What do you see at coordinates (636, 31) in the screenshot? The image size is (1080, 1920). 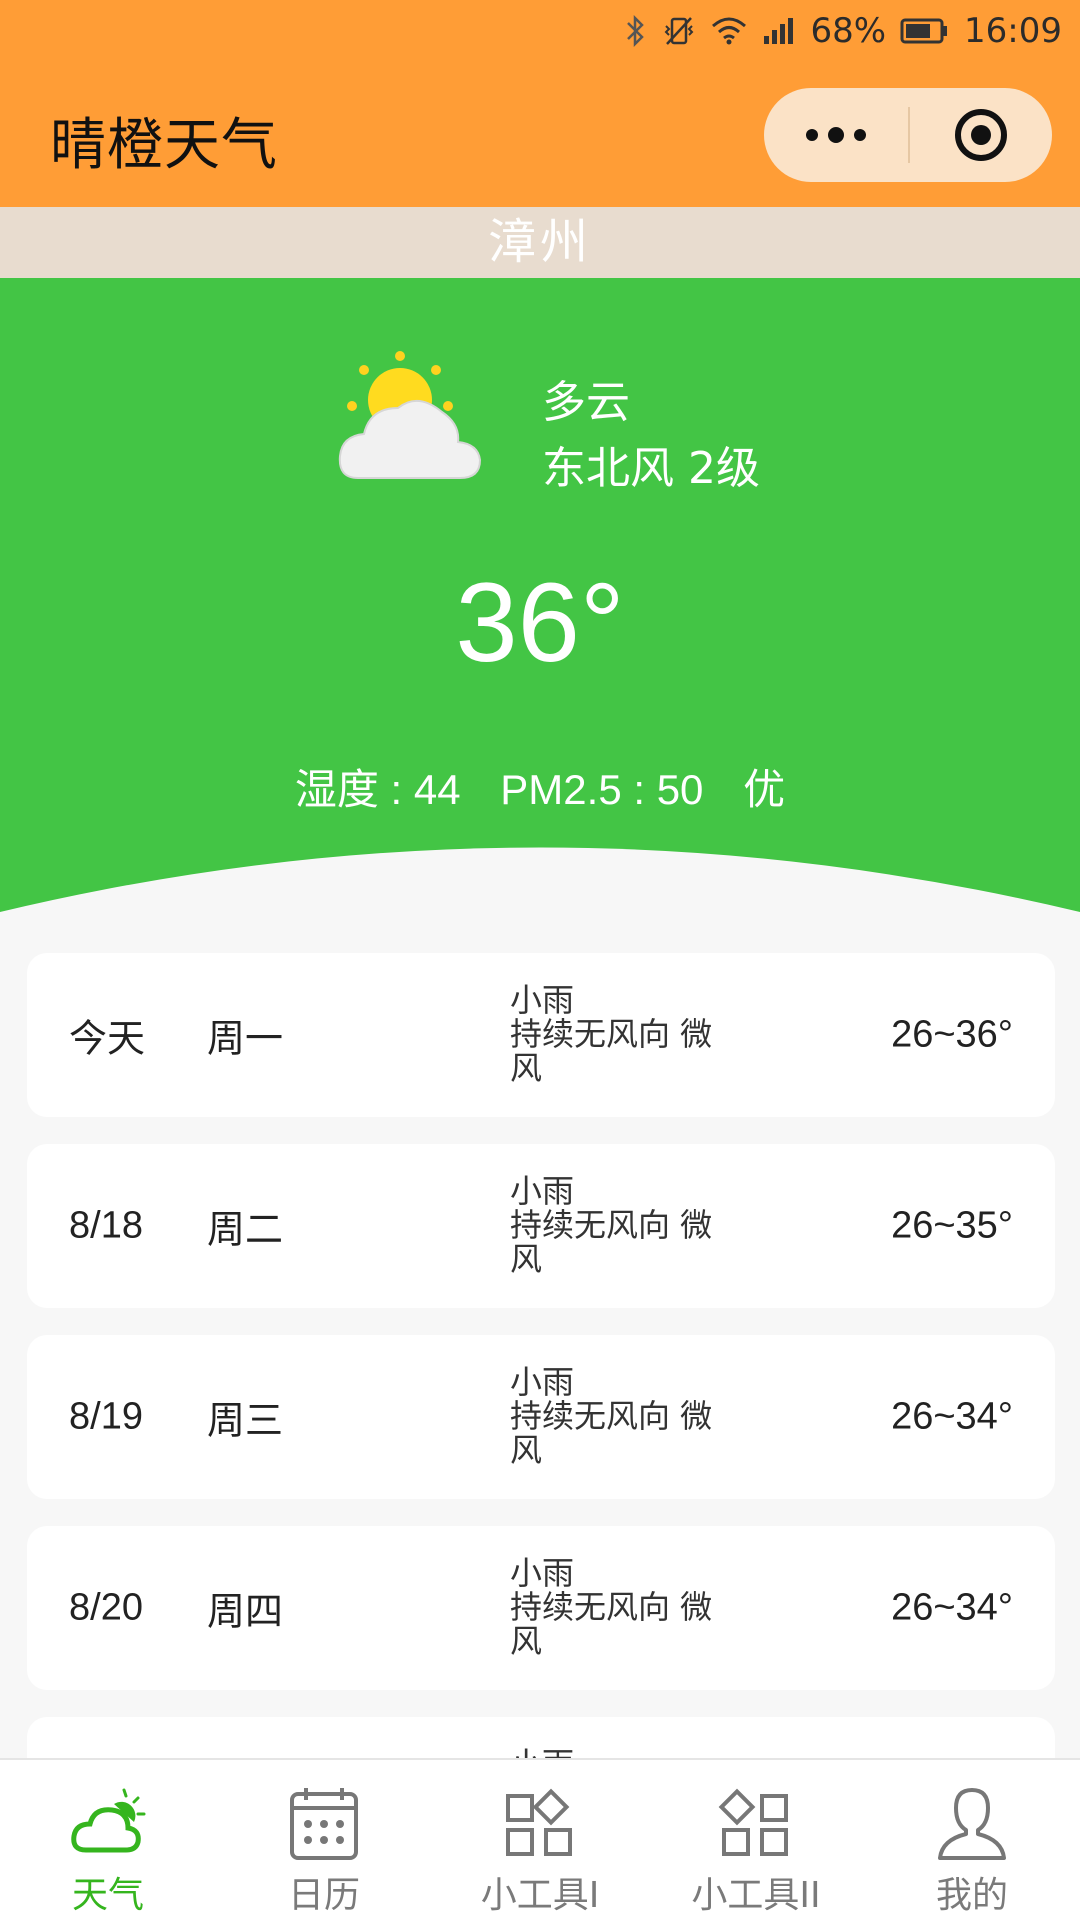 I see `bluetooth-icon` at bounding box center [636, 31].